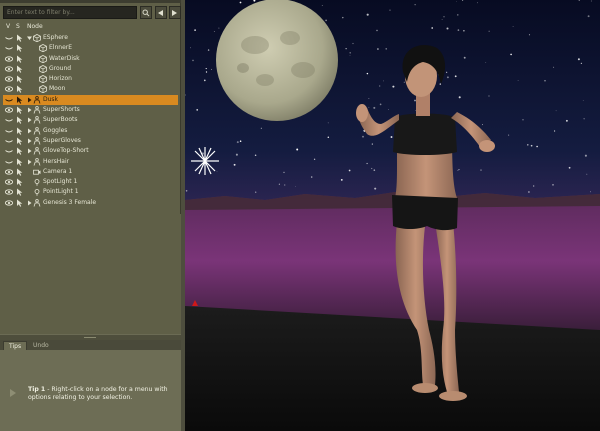 The height and width of the screenshot is (431, 600). I want to click on filter-input, so click(70, 12).